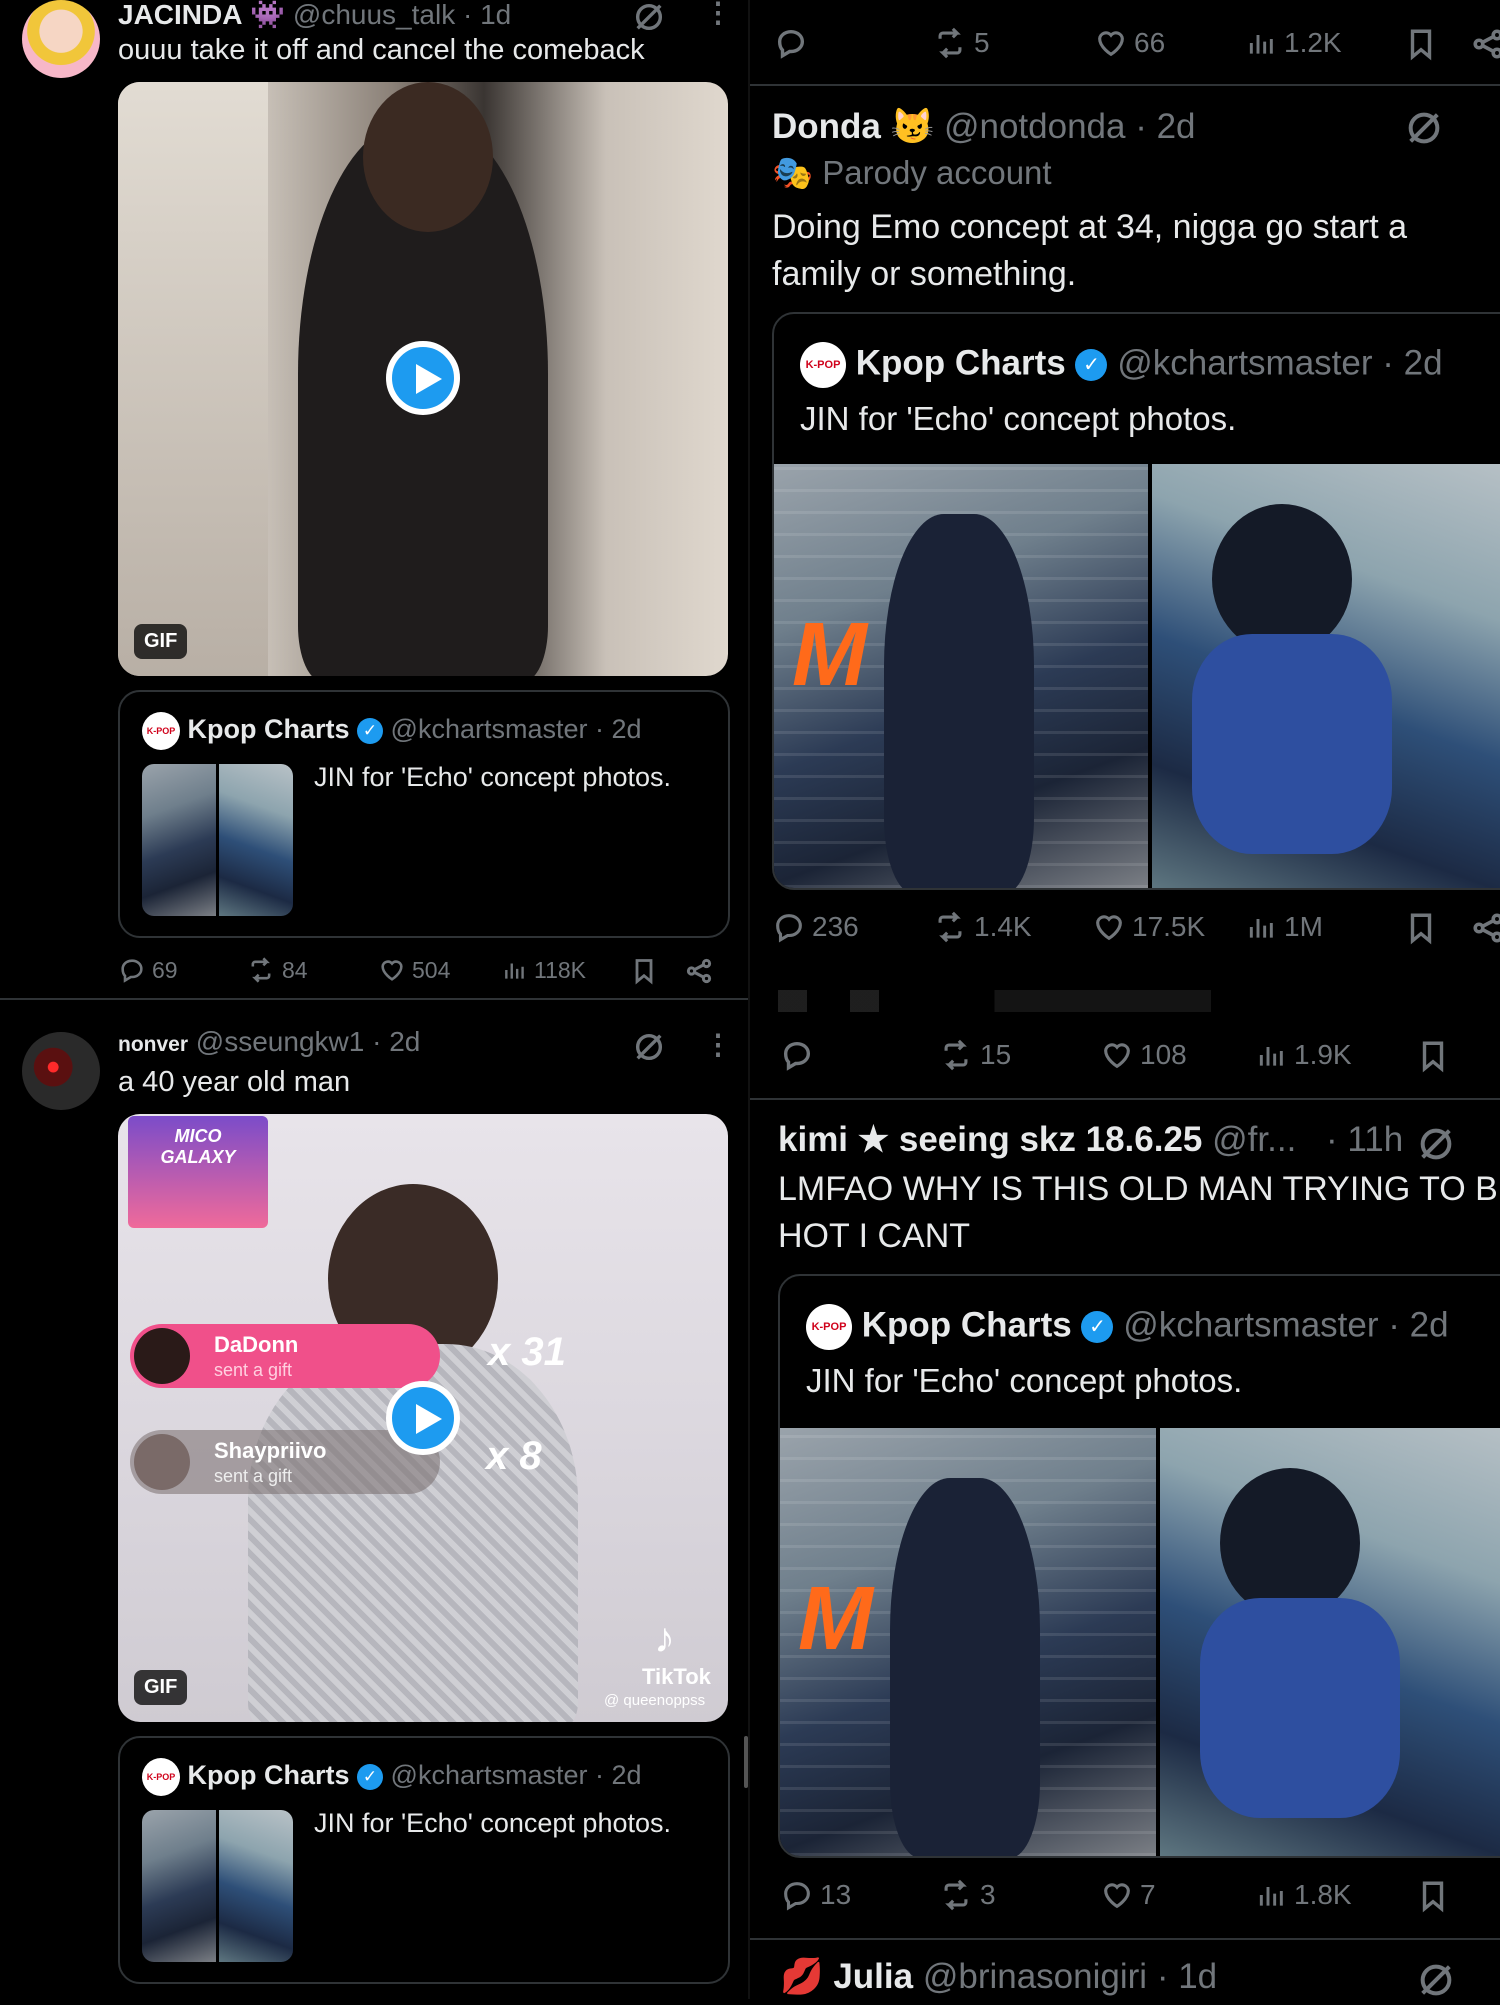  What do you see at coordinates (1139, 1001) in the screenshot?
I see `cutoff-tweet-preview` at bounding box center [1139, 1001].